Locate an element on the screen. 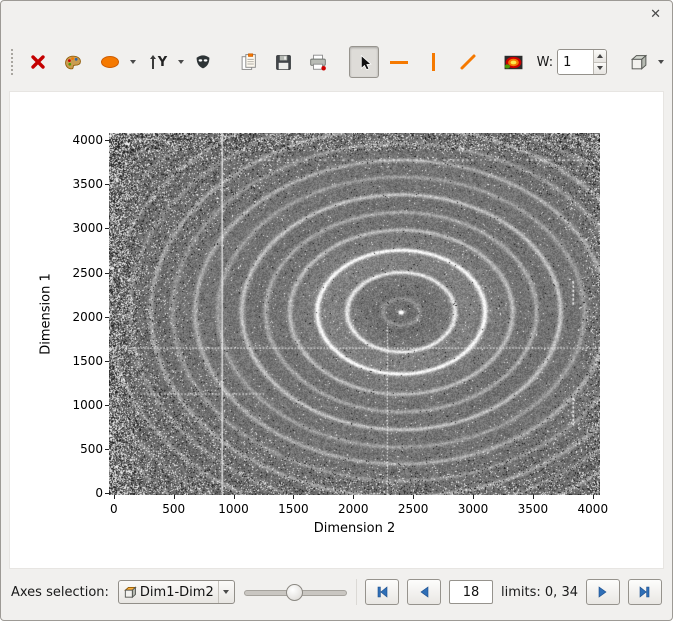 The height and width of the screenshot is (621, 673). horizontal-line-tool-button is located at coordinates (398, 62).